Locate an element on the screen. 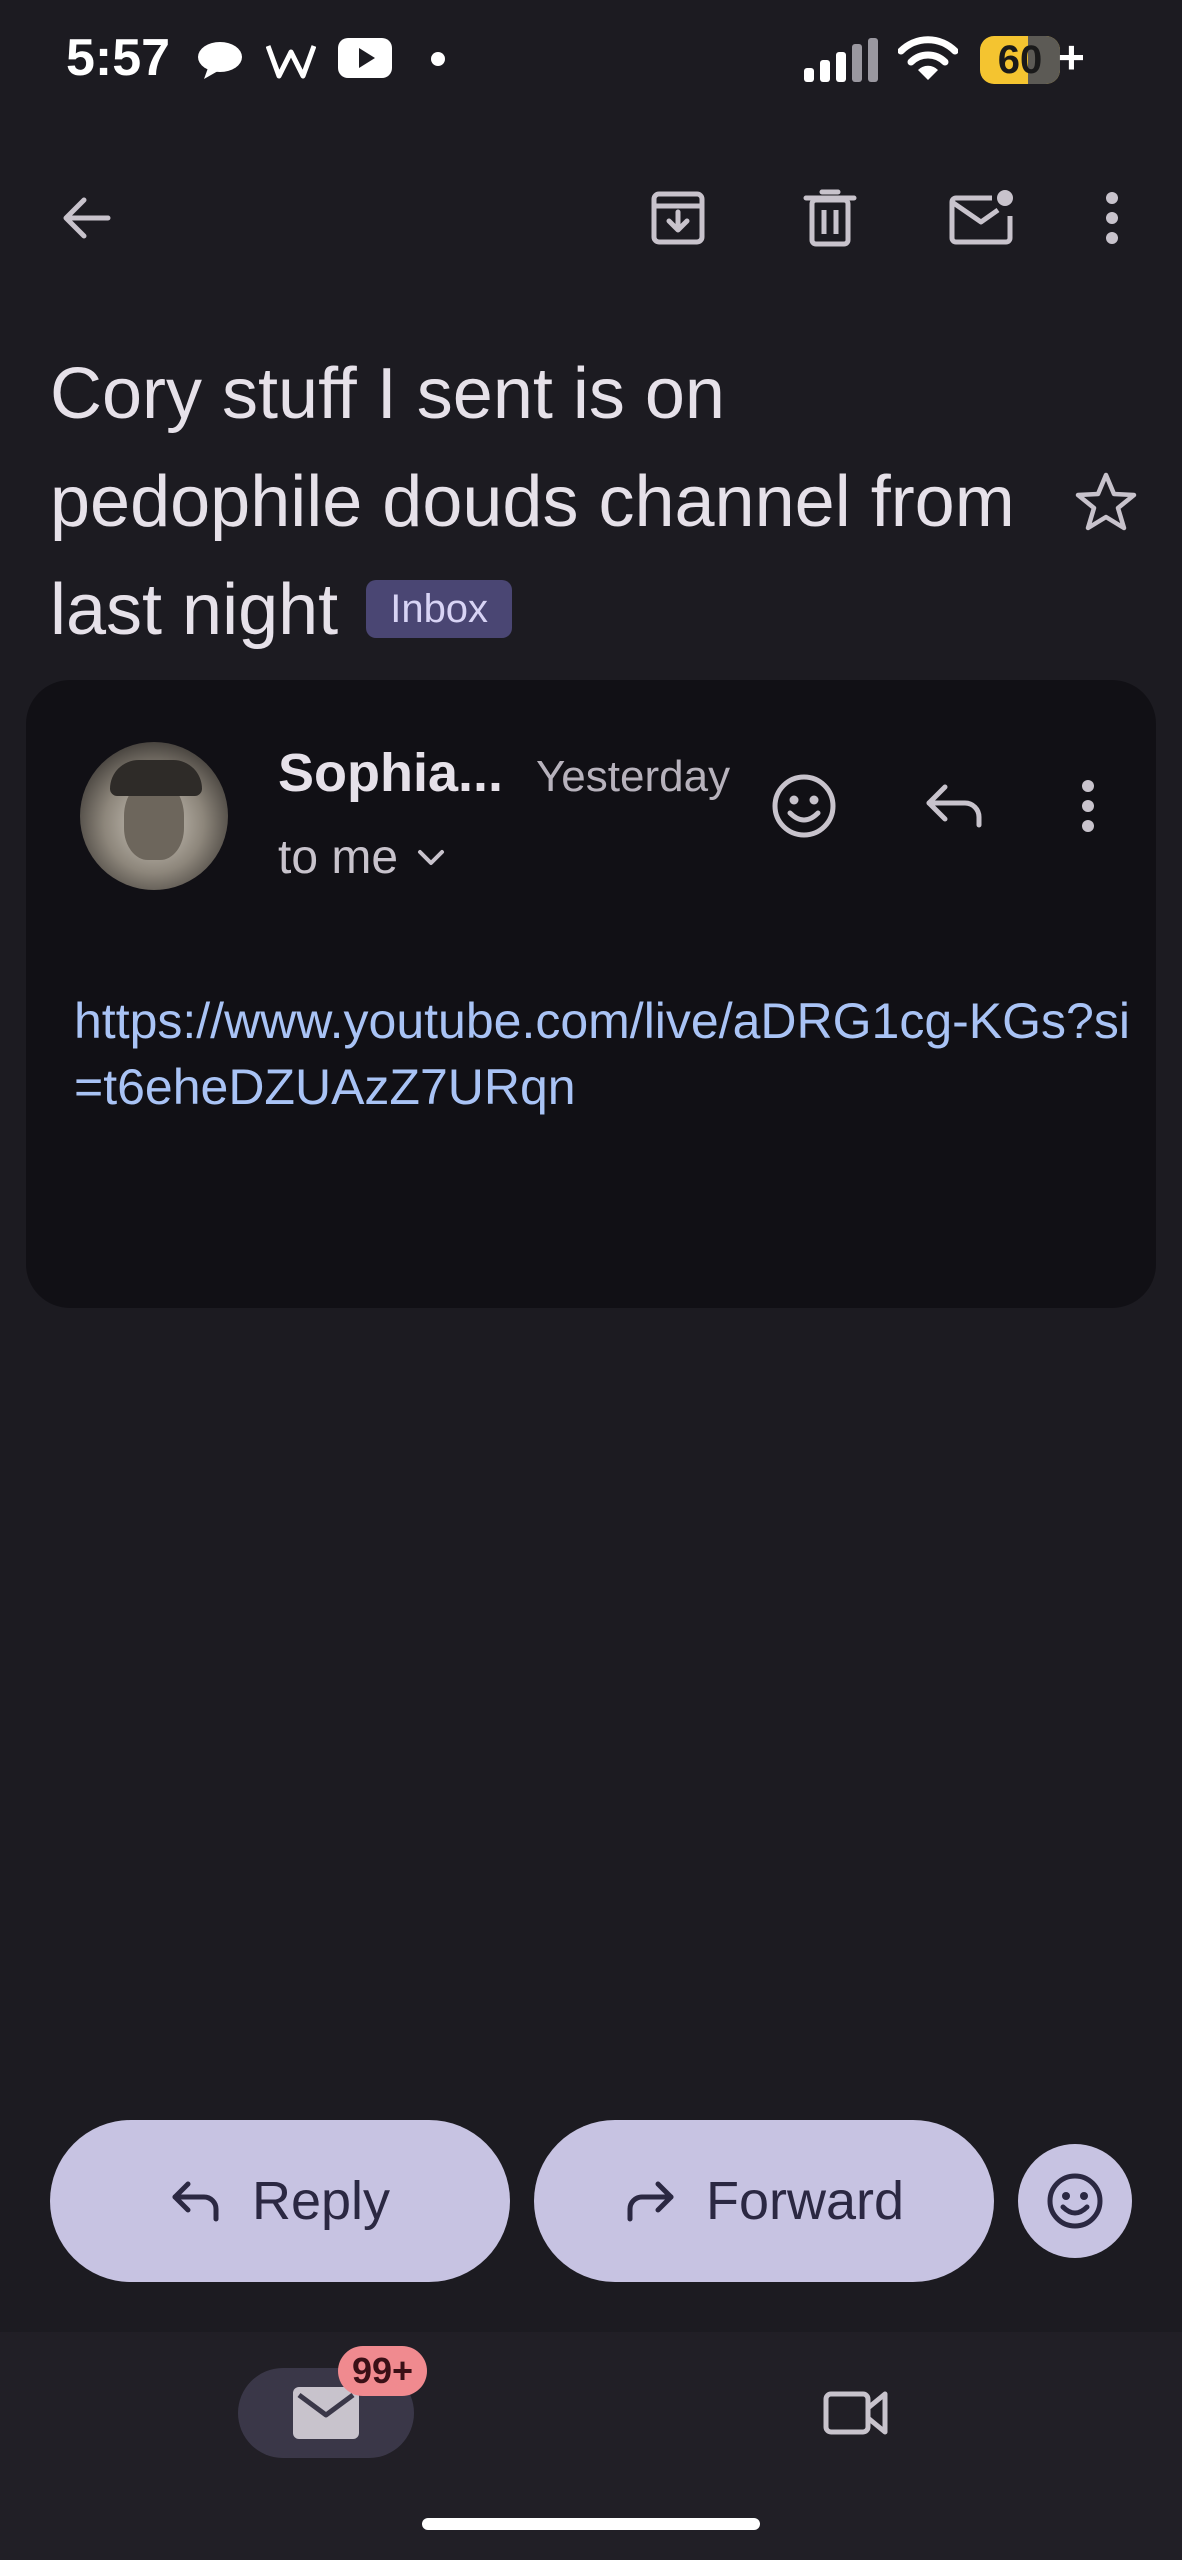  mail-icon is located at coordinates (326, 2413).